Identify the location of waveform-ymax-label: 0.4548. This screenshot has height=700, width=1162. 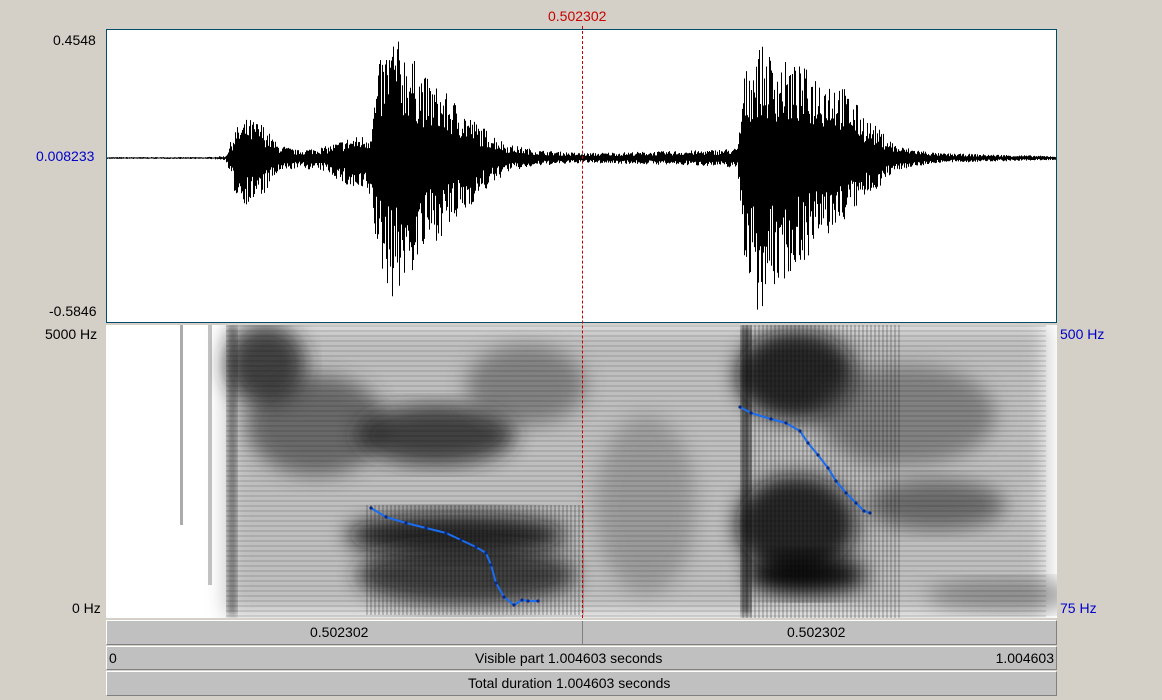
(74, 40).